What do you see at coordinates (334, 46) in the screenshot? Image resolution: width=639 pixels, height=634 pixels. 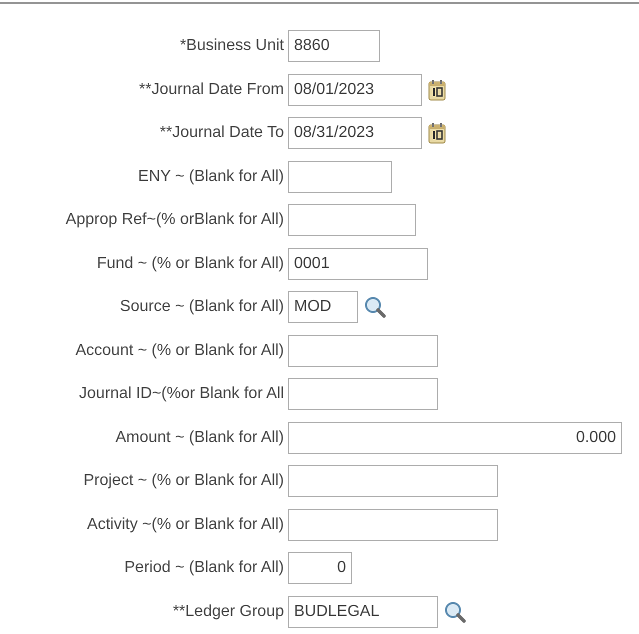 I see `input-field: 8860` at bounding box center [334, 46].